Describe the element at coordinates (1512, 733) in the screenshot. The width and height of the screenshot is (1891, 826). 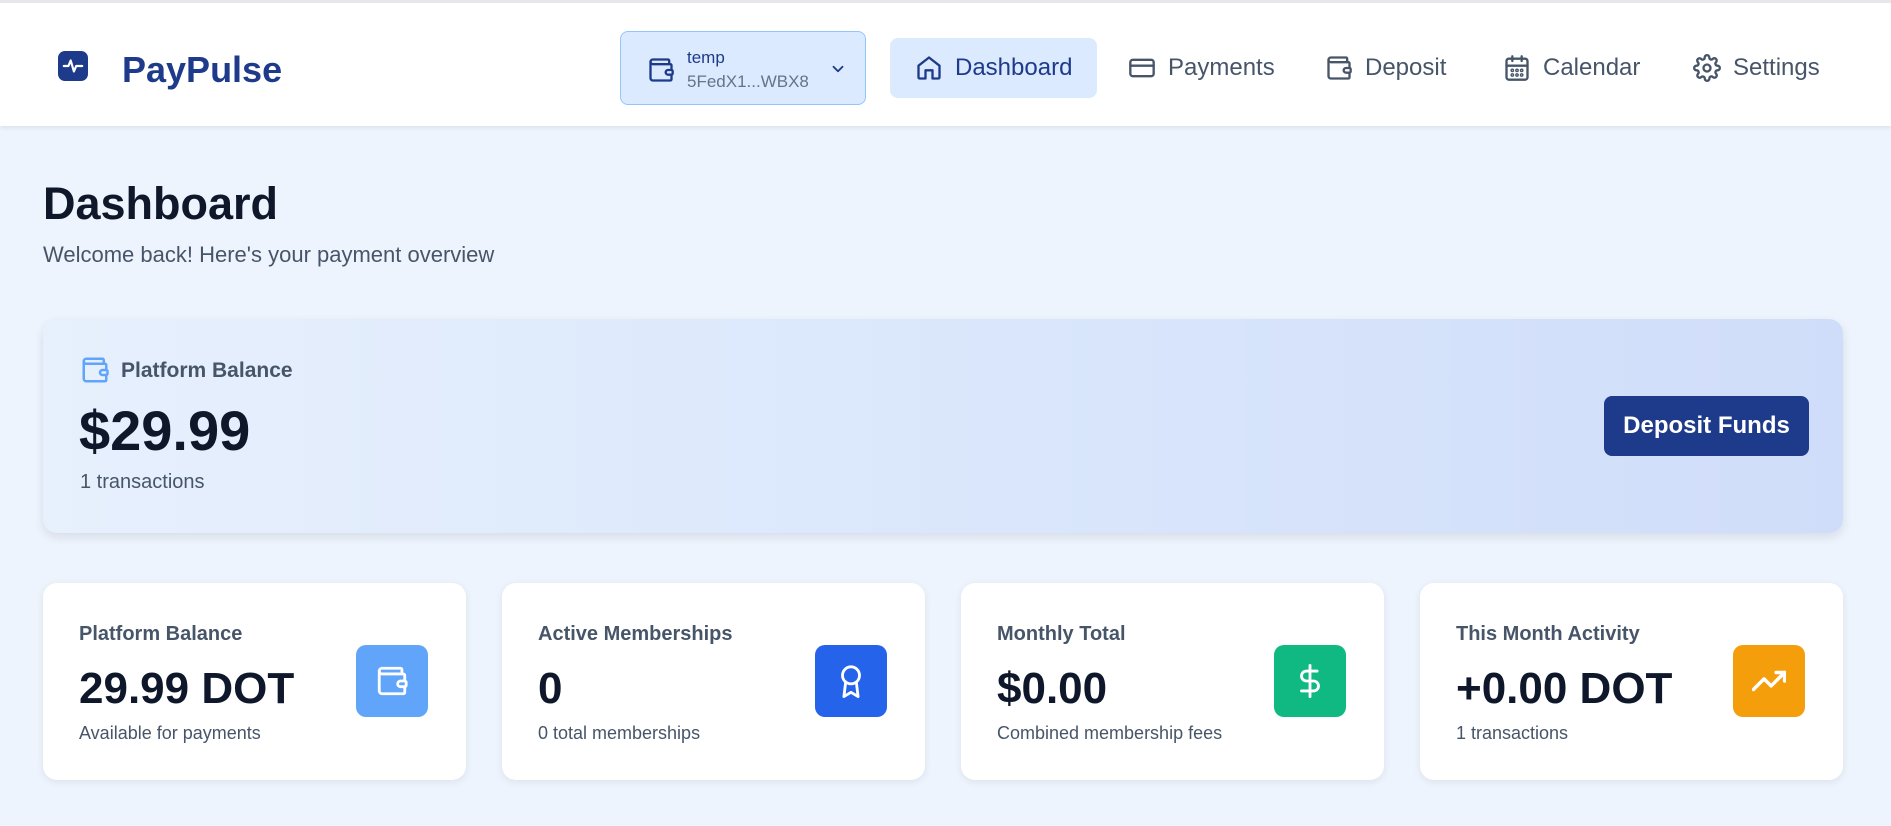
I see `stat-subtext: 1 transactions` at that location.